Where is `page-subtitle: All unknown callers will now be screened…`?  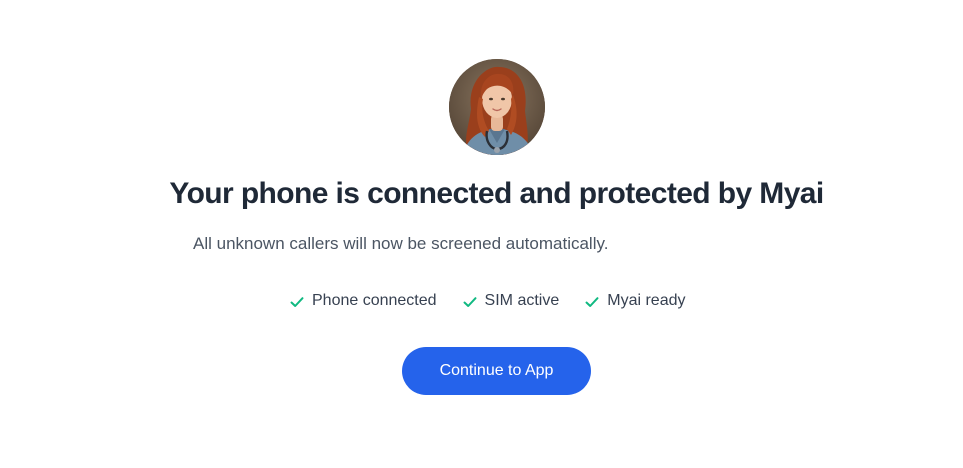 page-subtitle: All unknown callers will now be screened… is located at coordinates (401, 243).